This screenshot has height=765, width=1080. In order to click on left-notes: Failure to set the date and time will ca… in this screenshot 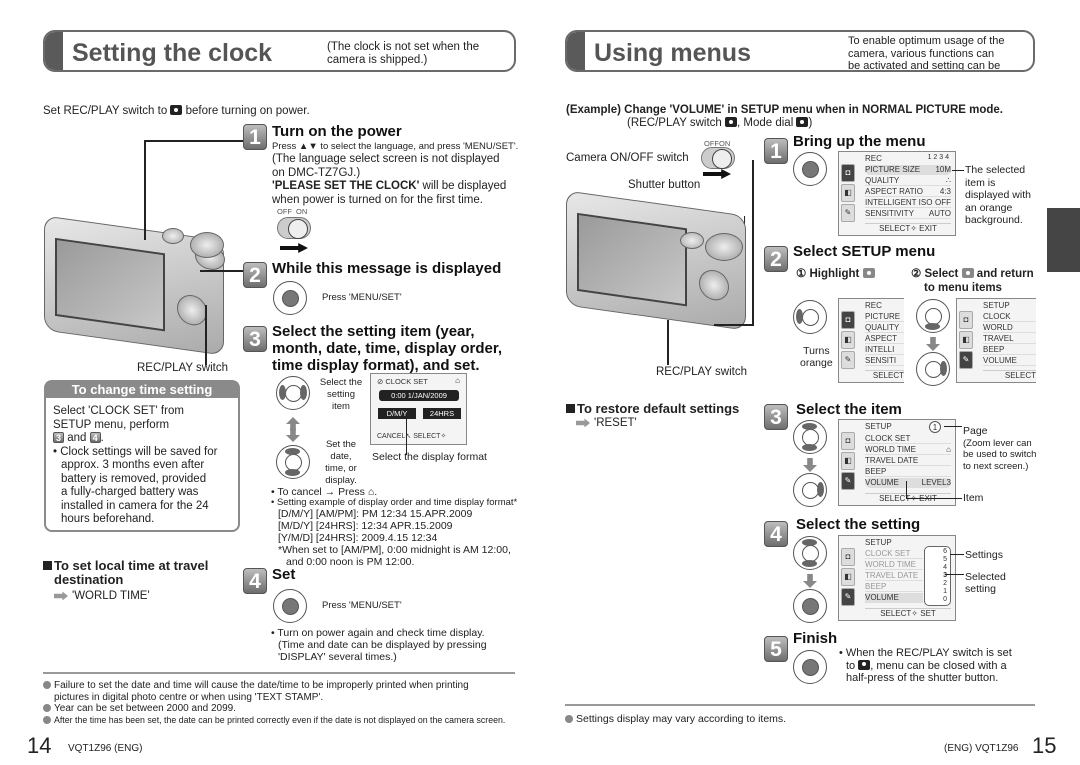, I will do `click(274, 703)`.